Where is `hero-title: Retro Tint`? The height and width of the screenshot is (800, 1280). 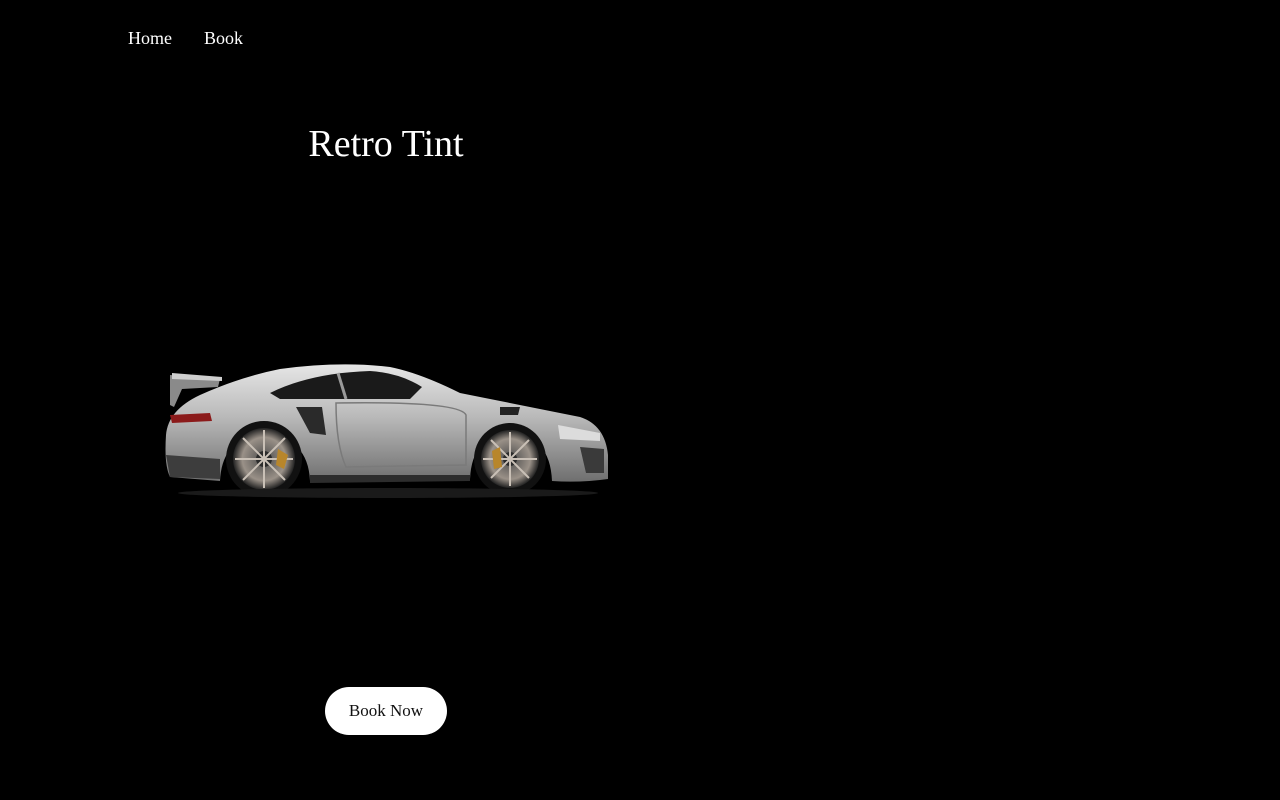
hero-title: Retro Tint is located at coordinates (386, 144).